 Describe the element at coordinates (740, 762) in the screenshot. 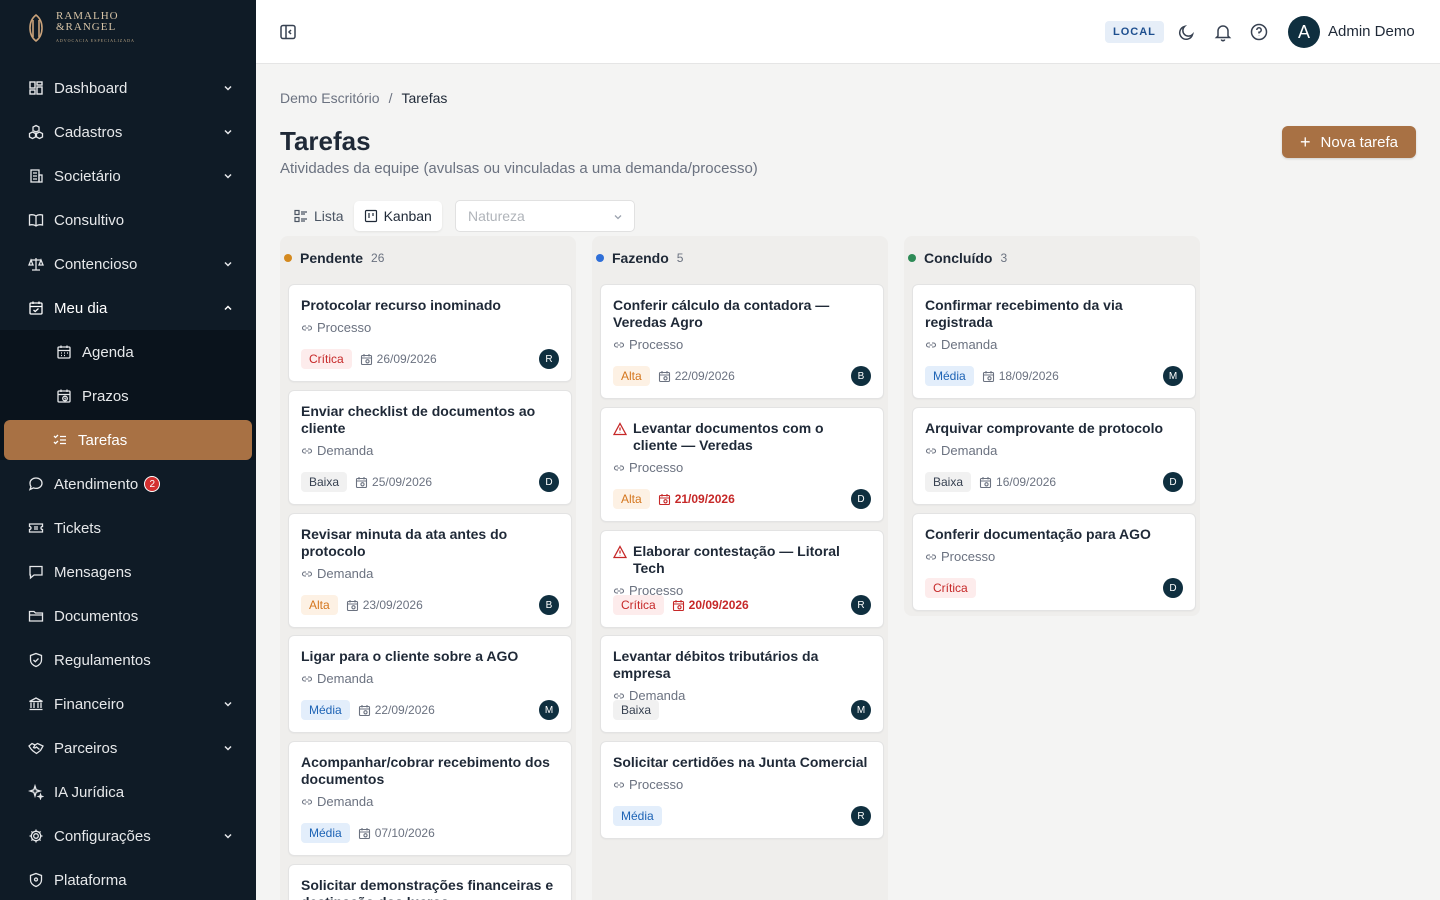

I see `task-title-text: Solicitar certidões na Junta Comercial` at that location.